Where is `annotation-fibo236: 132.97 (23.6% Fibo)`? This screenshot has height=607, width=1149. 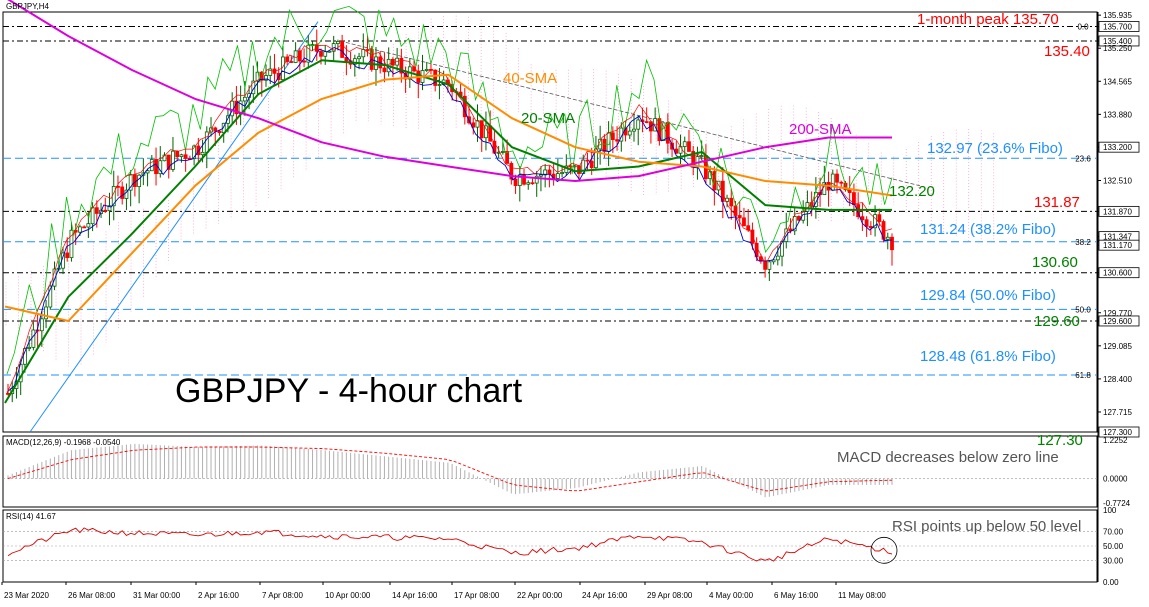 annotation-fibo236: 132.97 (23.6% Fibo) is located at coordinates (995, 148).